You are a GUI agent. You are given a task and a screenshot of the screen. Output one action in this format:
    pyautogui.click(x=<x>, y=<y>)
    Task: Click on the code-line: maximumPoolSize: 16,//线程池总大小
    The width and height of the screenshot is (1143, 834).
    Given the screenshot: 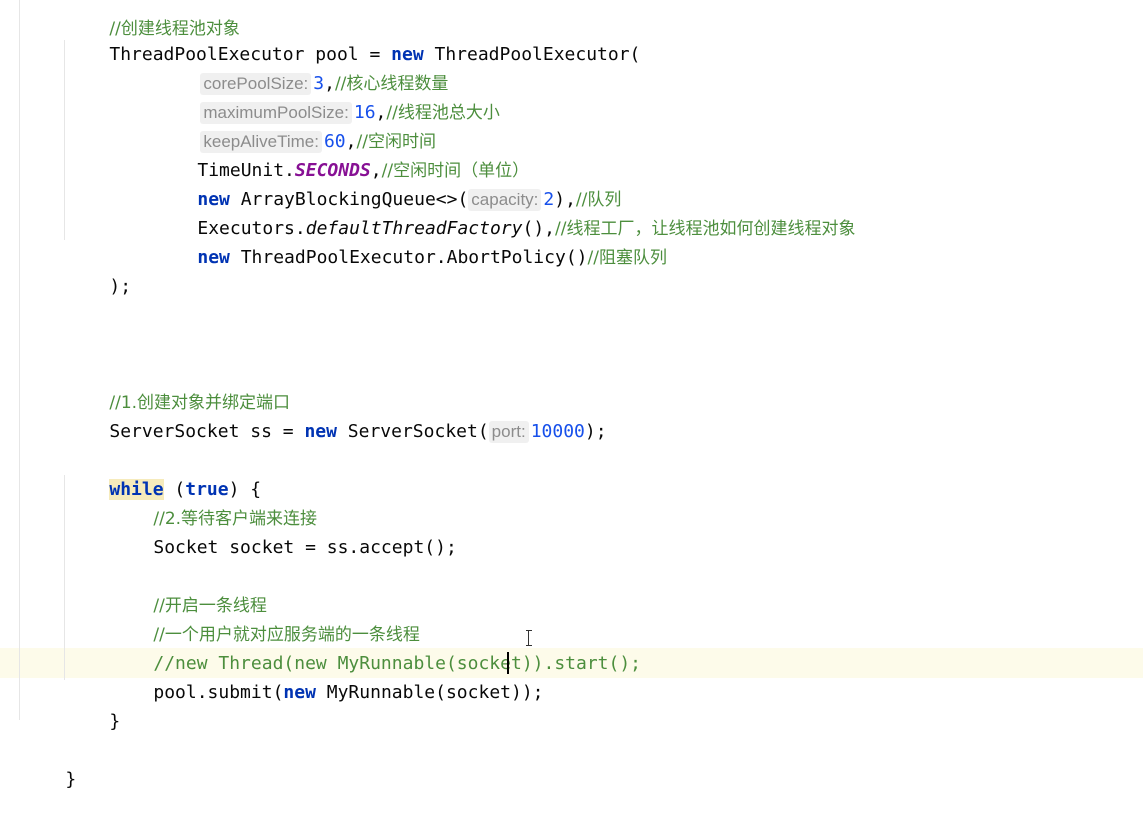 What is the action you would take?
    pyautogui.click(x=328, y=96)
    